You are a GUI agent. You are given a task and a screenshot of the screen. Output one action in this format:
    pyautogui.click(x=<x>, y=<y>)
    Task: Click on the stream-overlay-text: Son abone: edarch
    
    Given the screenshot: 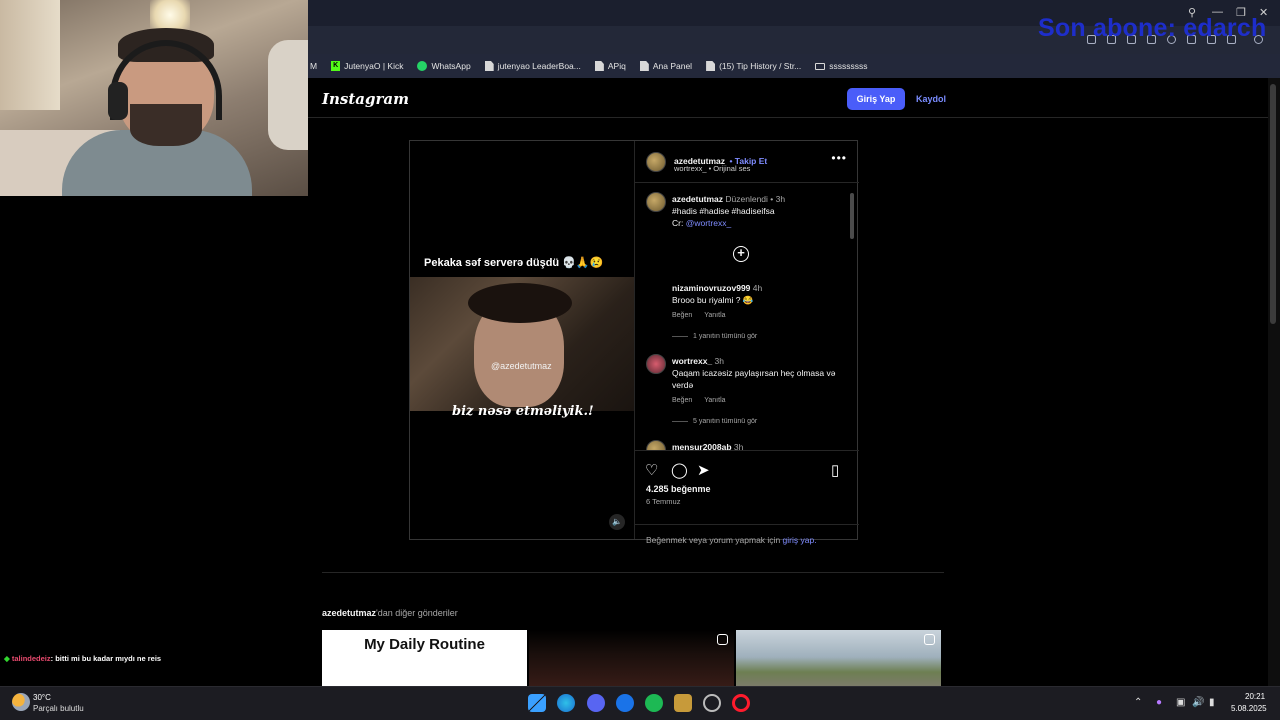 What is the action you would take?
    pyautogui.click(x=1152, y=28)
    